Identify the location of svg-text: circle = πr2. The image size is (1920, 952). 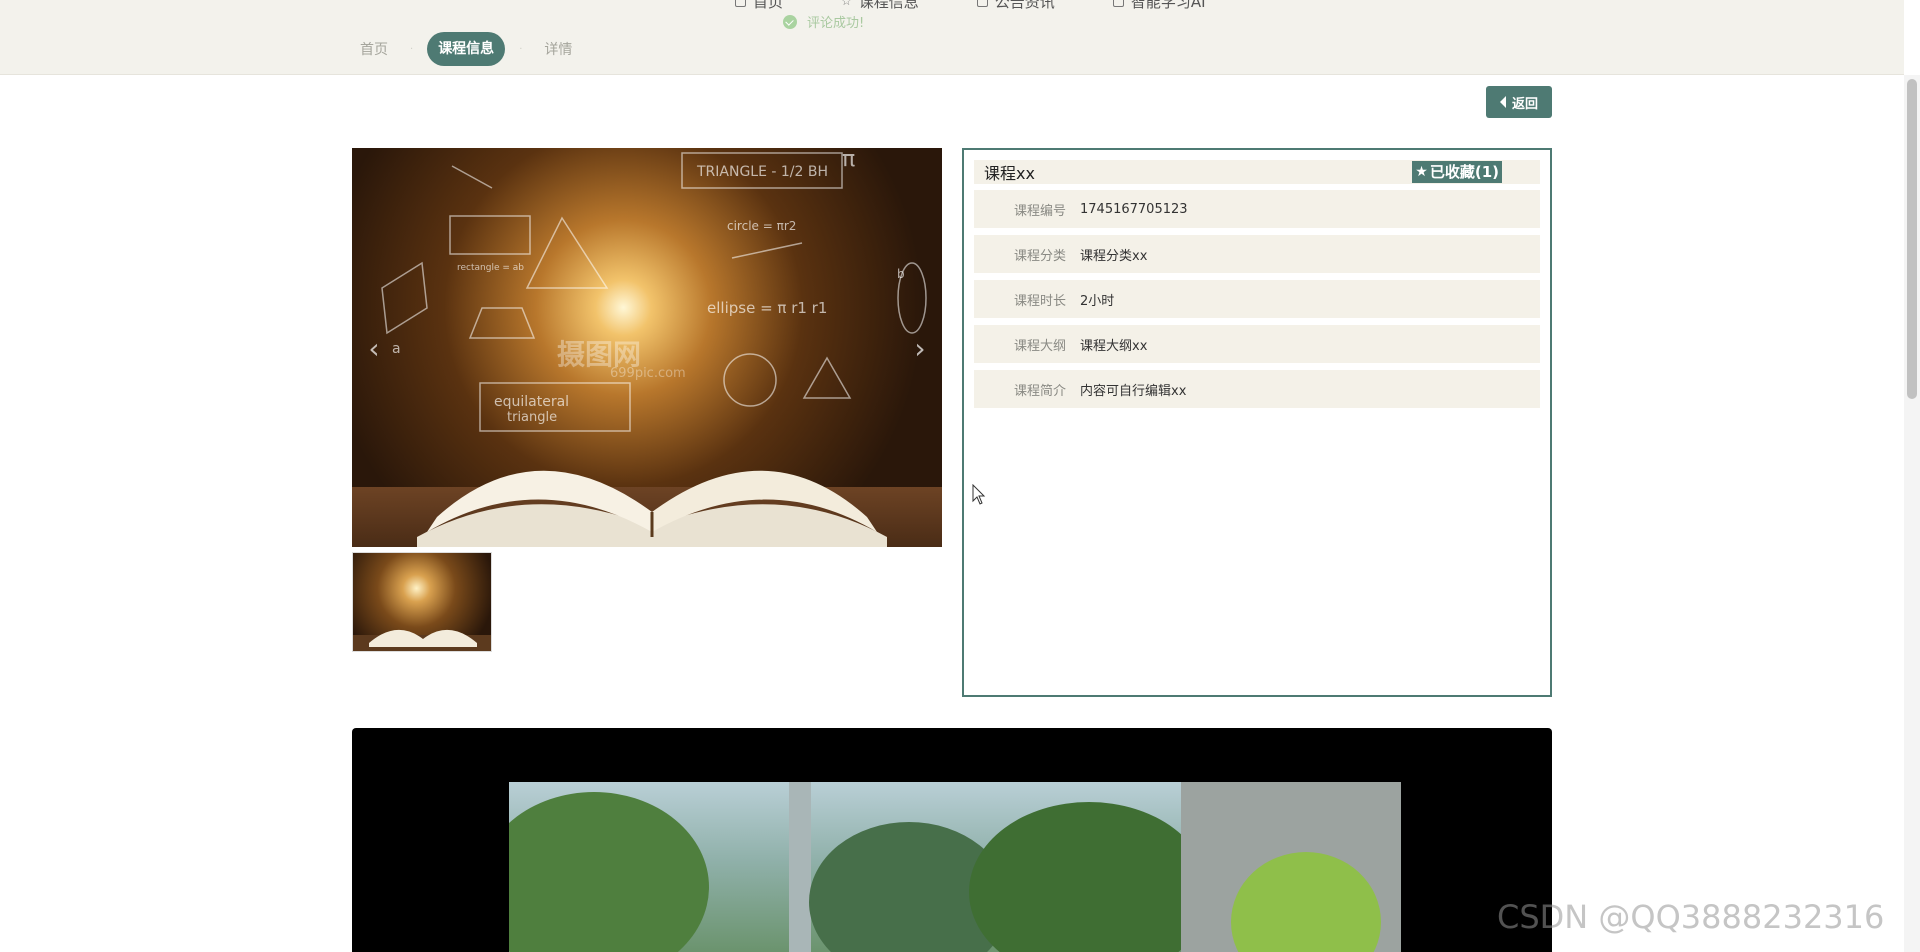
(761, 226).